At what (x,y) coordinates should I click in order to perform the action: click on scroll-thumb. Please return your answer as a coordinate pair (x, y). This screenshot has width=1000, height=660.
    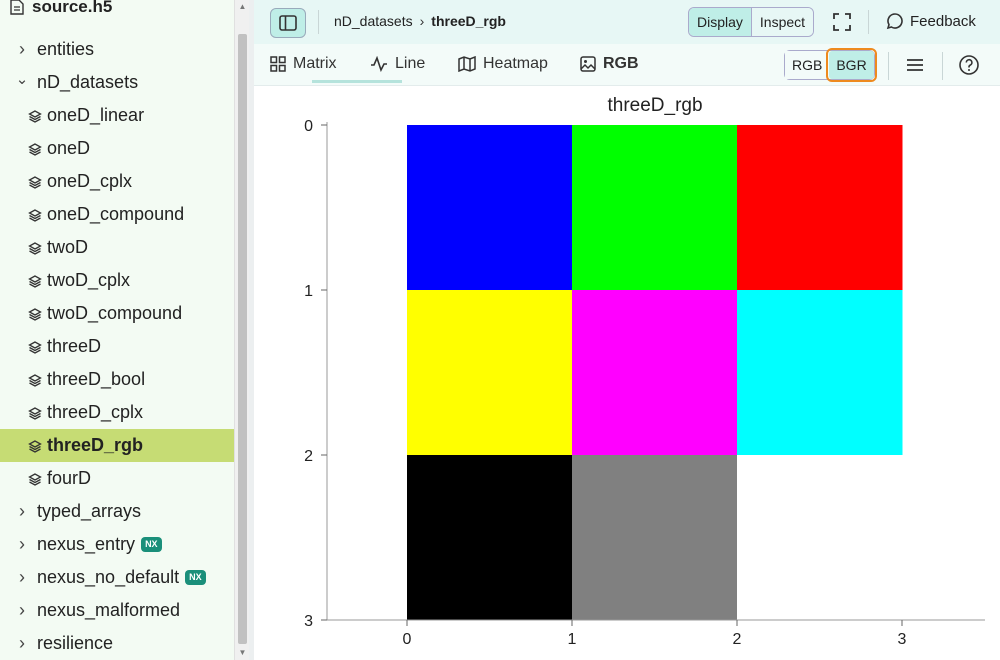
    Looking at the image, I should click on (242, 339).